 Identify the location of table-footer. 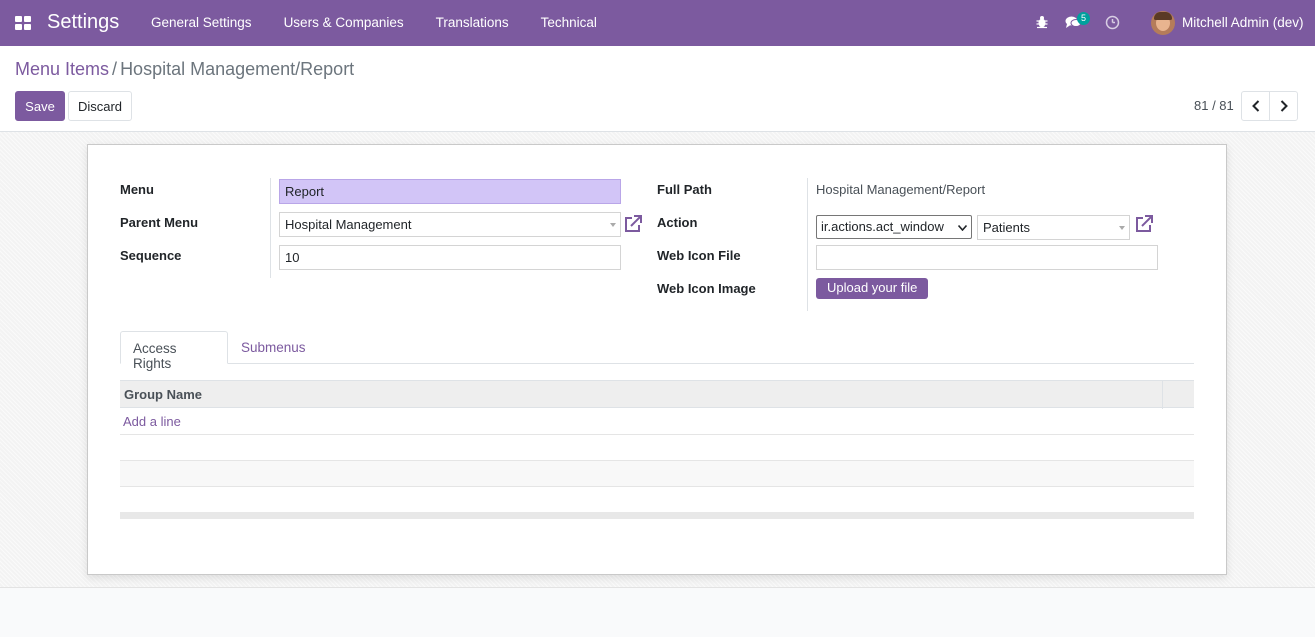
(657, 515).